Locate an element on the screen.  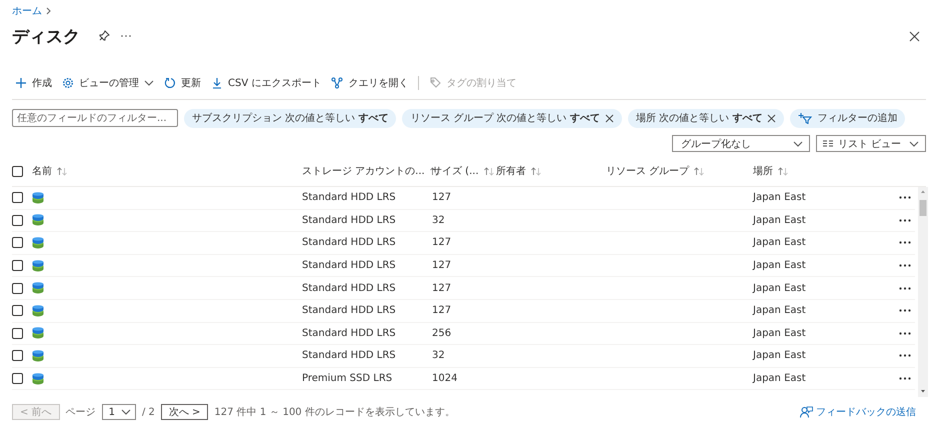
toolbar-button: クエリを開く is located at coordinates (369, 83).